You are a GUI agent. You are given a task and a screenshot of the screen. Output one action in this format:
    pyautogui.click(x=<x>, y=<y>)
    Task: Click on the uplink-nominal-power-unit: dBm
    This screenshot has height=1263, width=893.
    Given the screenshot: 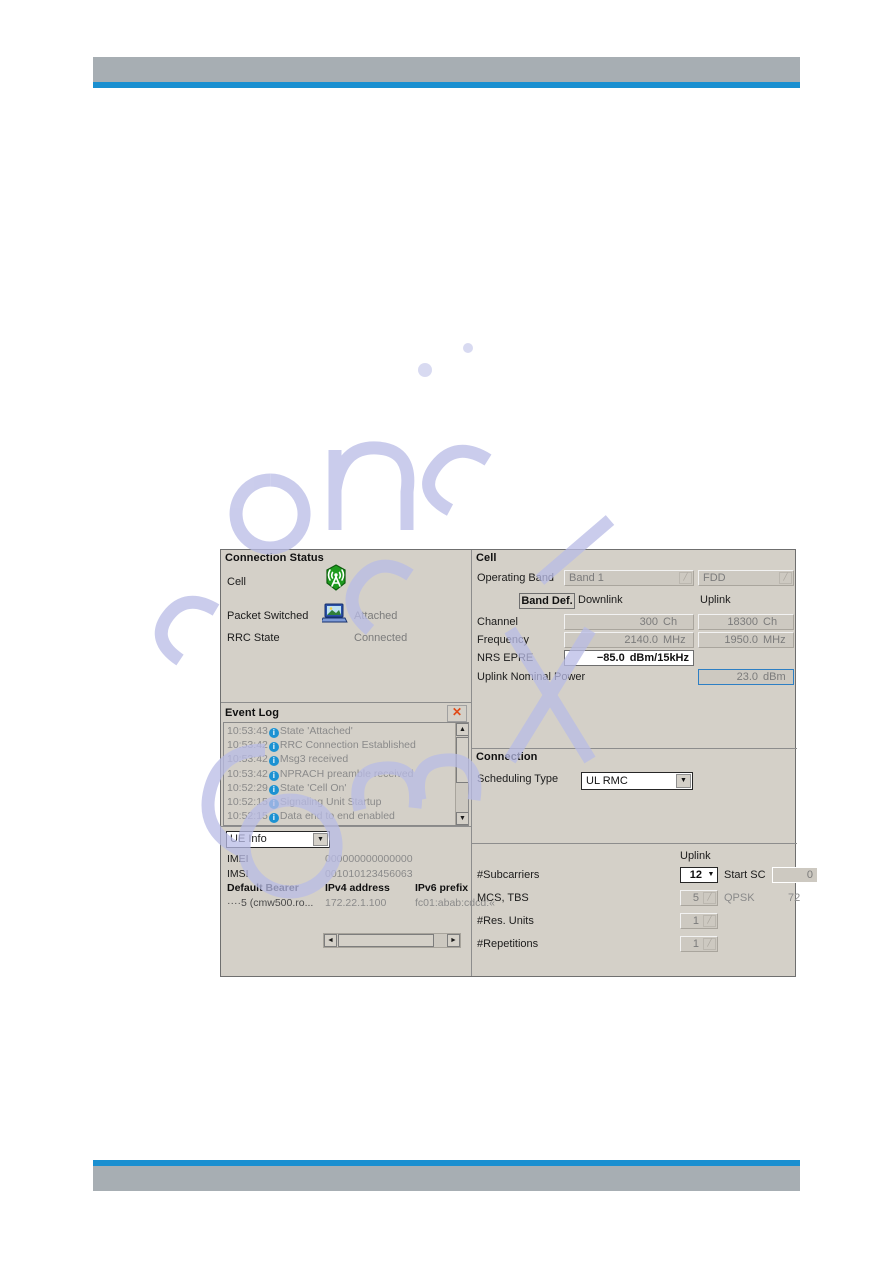 What is the action you would take?
    pyautogui.click(x=774, y=677)
    